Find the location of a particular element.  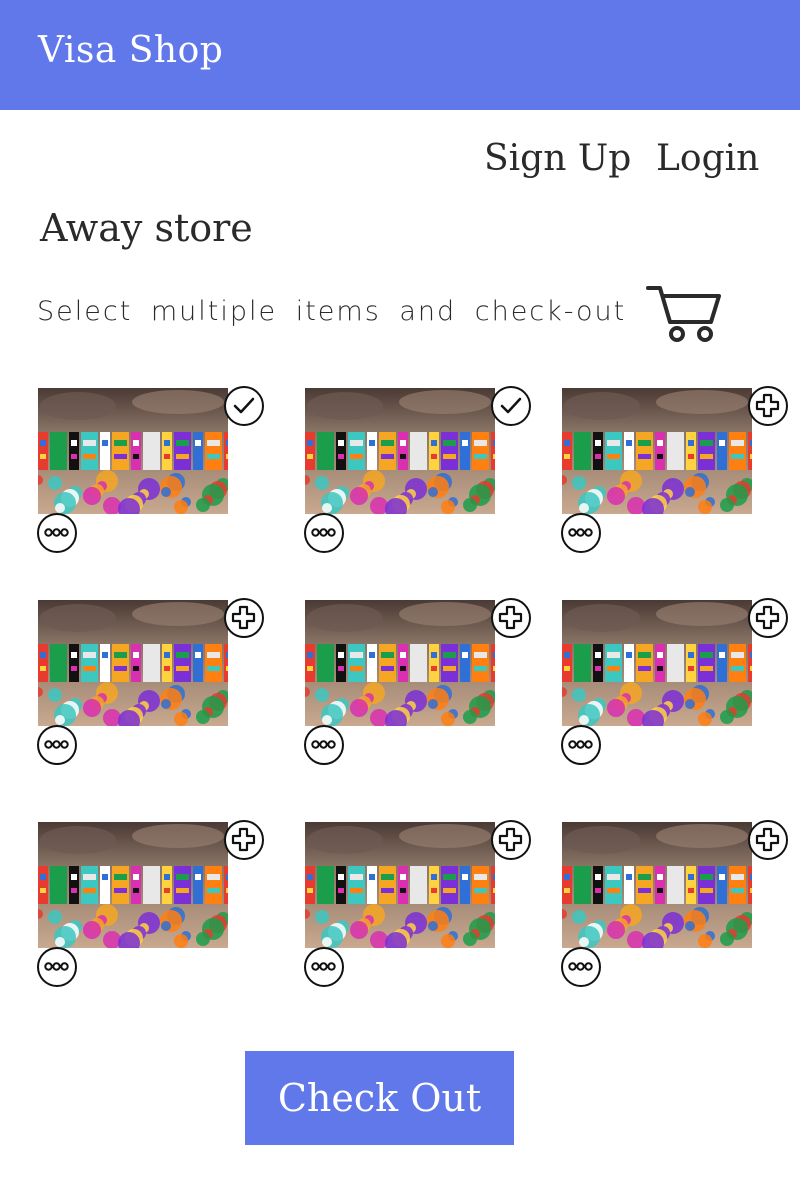

store-title: Away store is located at coordinates (146, 228).